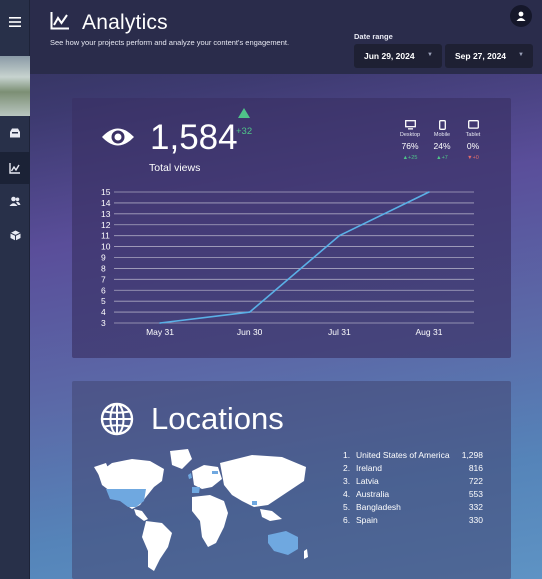 Image resolution: width=542 pixels, height=579 pixels. Describe the element at coordinates (373, 36) in the screenshot. I see `date-range-label: Date range` at that location.